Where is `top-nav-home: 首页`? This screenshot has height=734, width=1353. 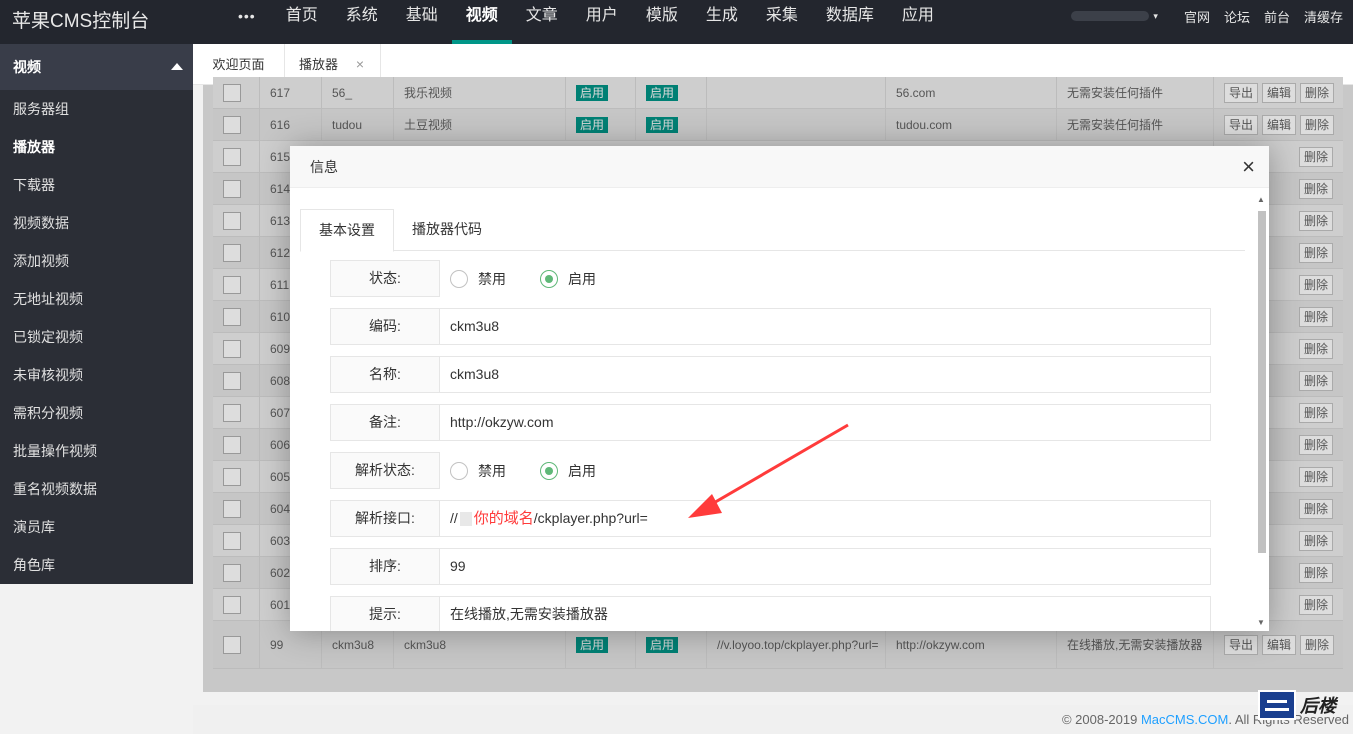 top-nav-home: 首页 is located at coordinates (302, 22).